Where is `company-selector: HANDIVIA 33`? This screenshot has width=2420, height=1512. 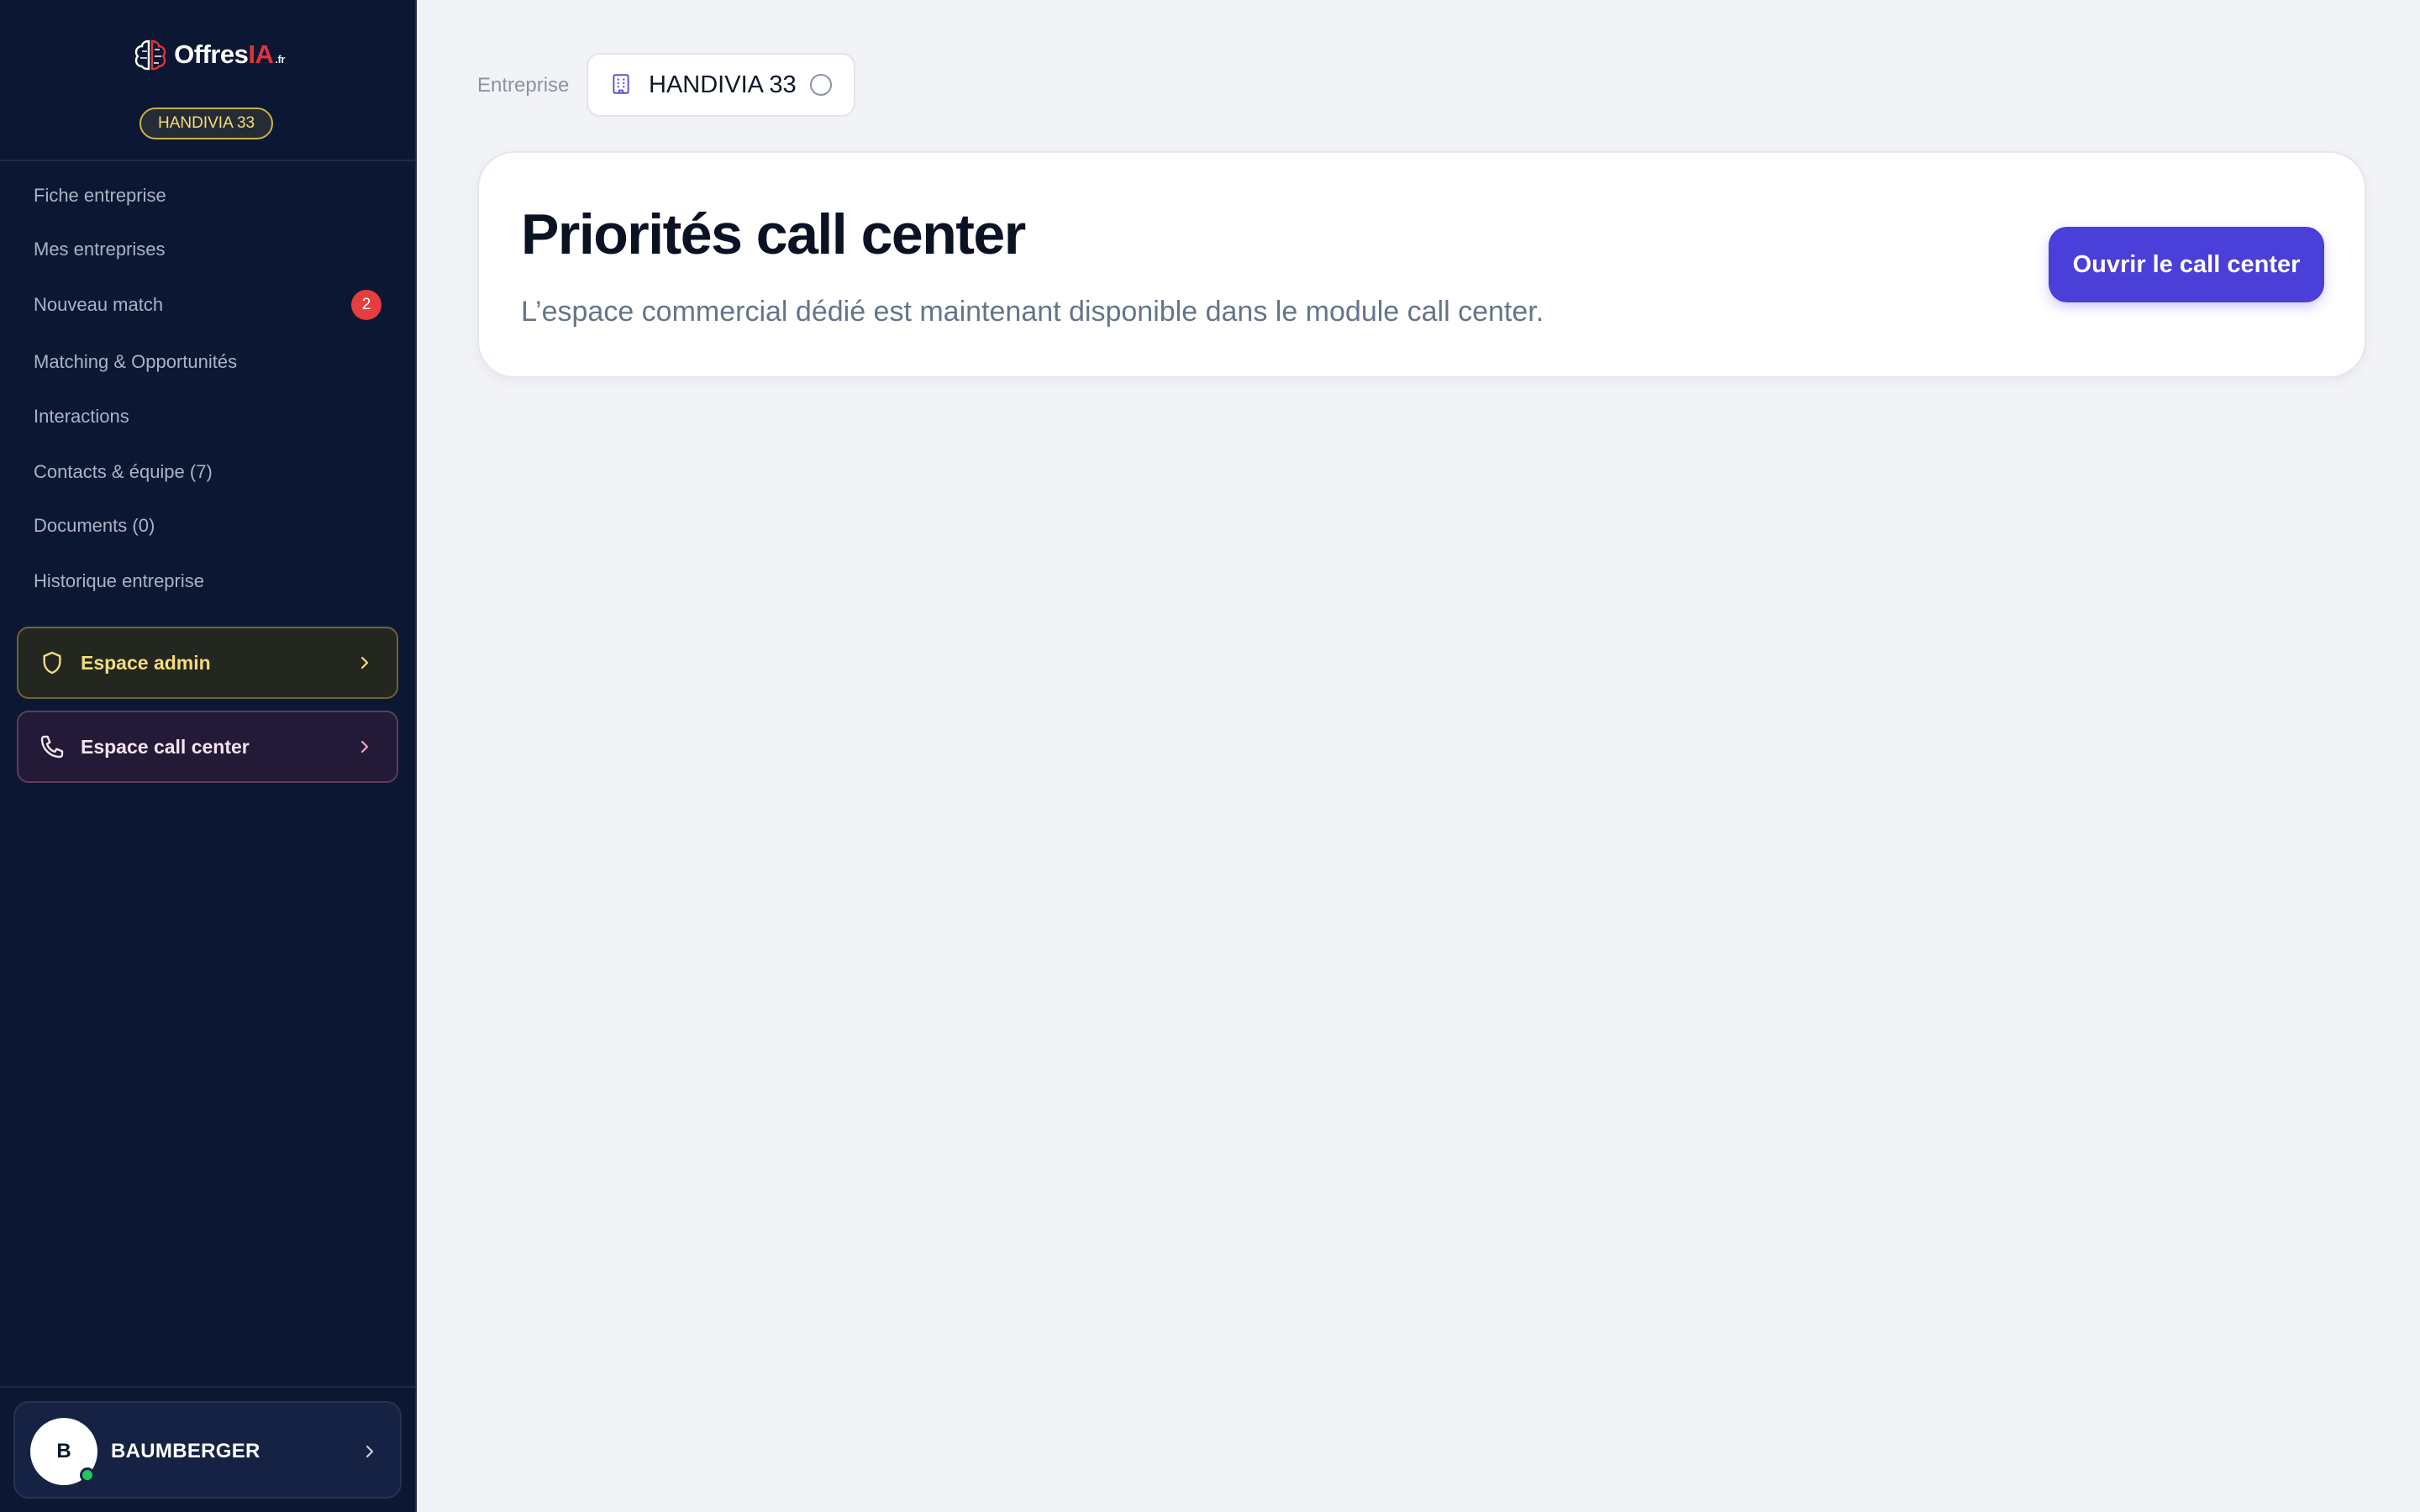 company-selector: HANDIVIA 33 is located at coordinates (721, 85).